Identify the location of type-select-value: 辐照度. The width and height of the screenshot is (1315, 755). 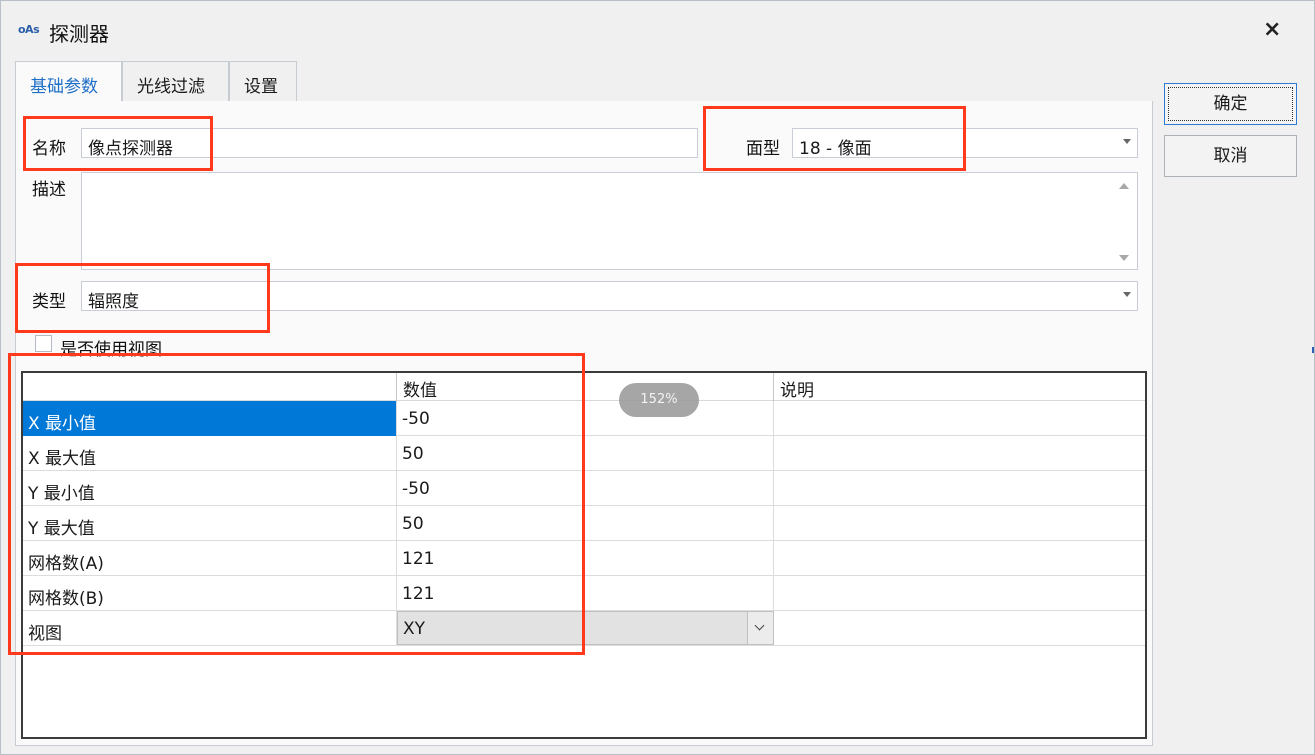
(113, 301).